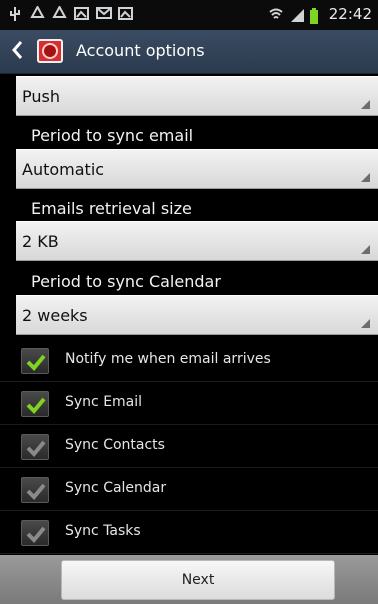 The image size is (378, 604). What do you see at coordinates (63, 169) in the screenshot?
I see `spinner-value: Automatic` at bounding box center [63, 169].